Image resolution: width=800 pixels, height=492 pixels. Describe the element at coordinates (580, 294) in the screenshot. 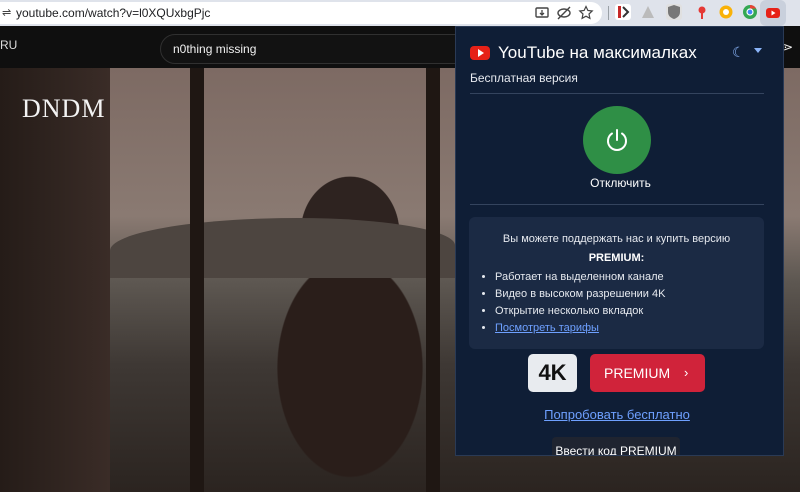

I see `list-item: Видео в высоком разрешении 4K` at that location.